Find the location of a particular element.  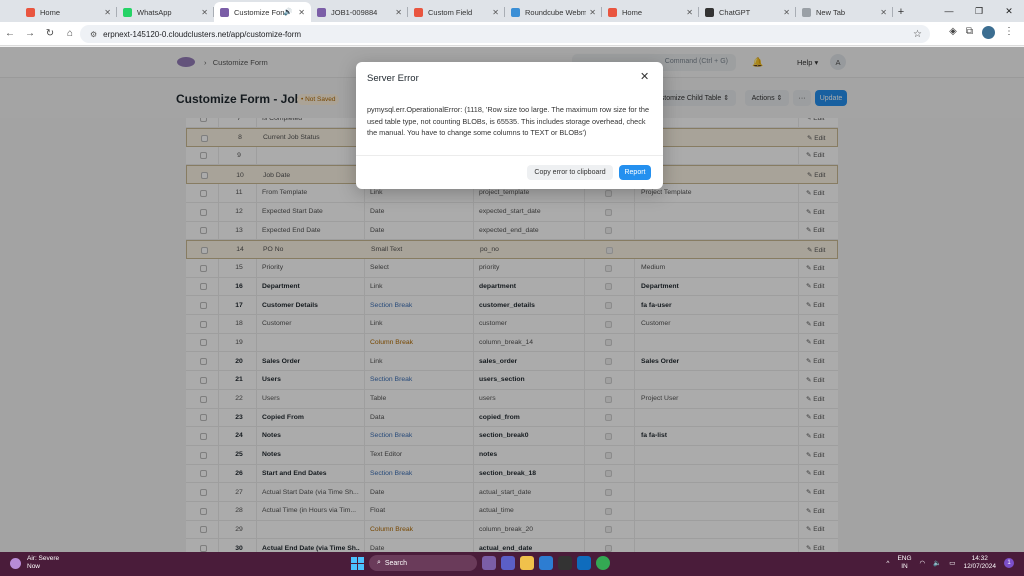

terminal-app-icon is located at coordinates (565, 563).